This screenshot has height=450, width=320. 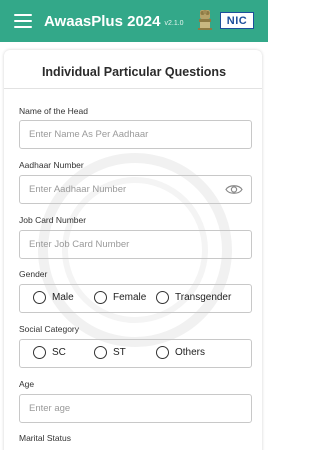 I want to click on job-card-placeholder: Enter Job Card Number, so click(x=79, y=244).